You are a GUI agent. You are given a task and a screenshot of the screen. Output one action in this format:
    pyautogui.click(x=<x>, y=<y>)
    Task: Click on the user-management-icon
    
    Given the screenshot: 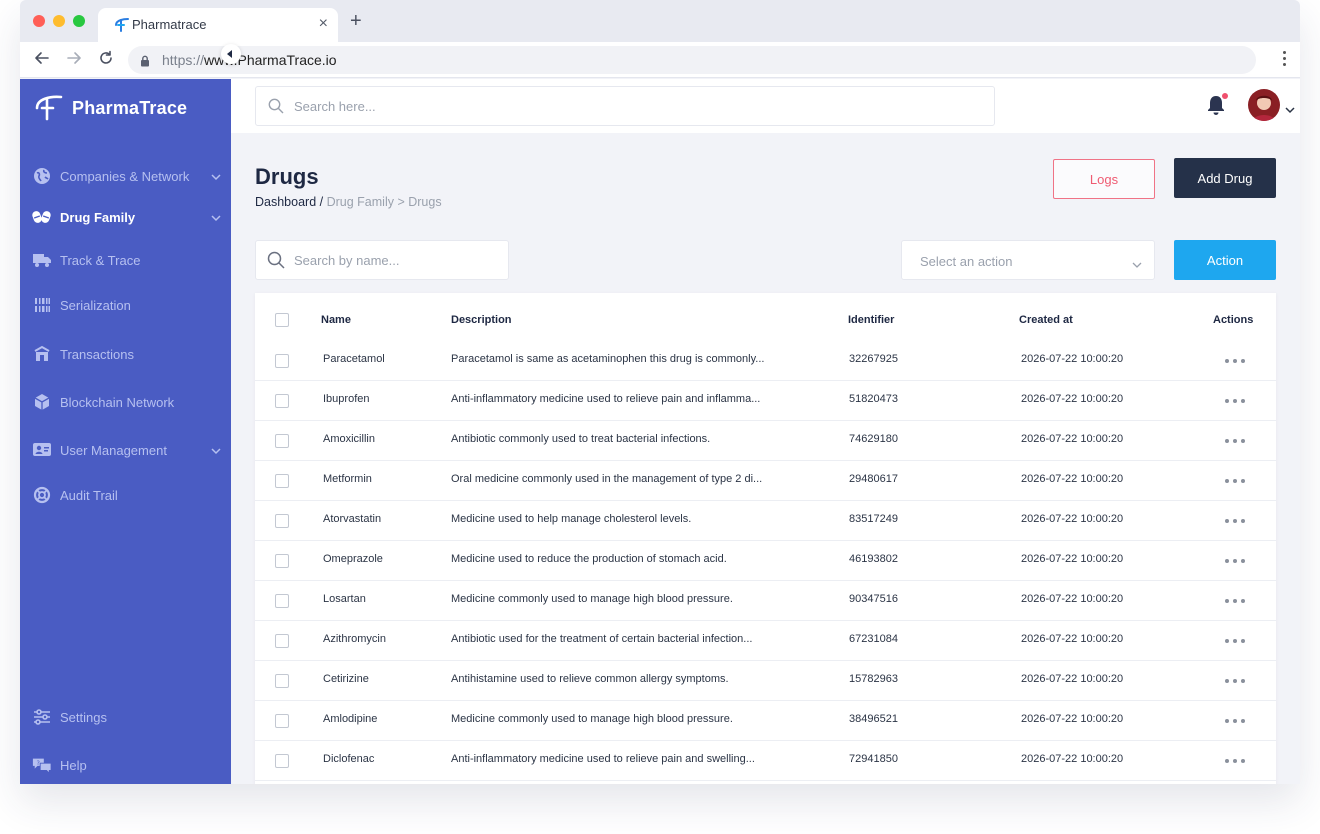 What is the action you would take?
    pyautogui.click(x=42, y=450)
    